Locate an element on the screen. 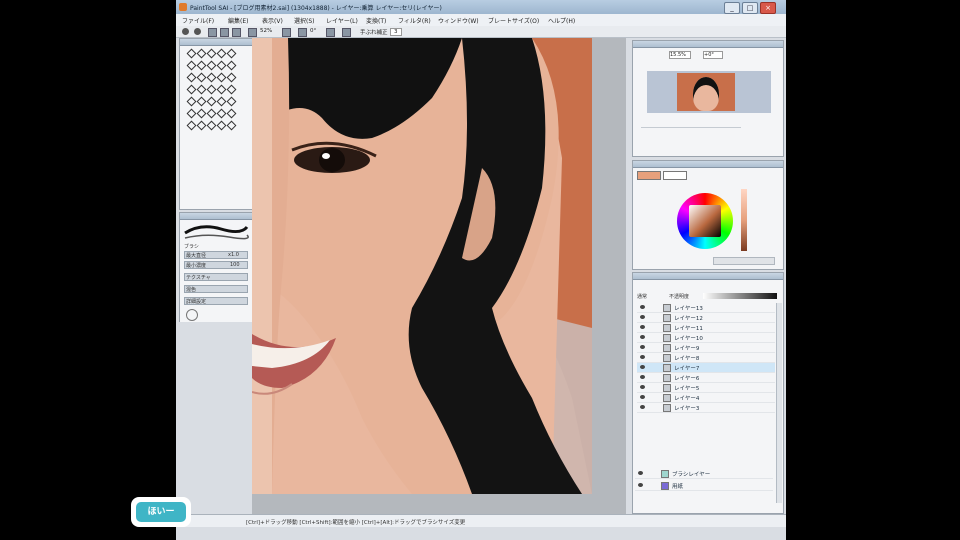  rotate-value: 0° is located at coordinates (313, 31).